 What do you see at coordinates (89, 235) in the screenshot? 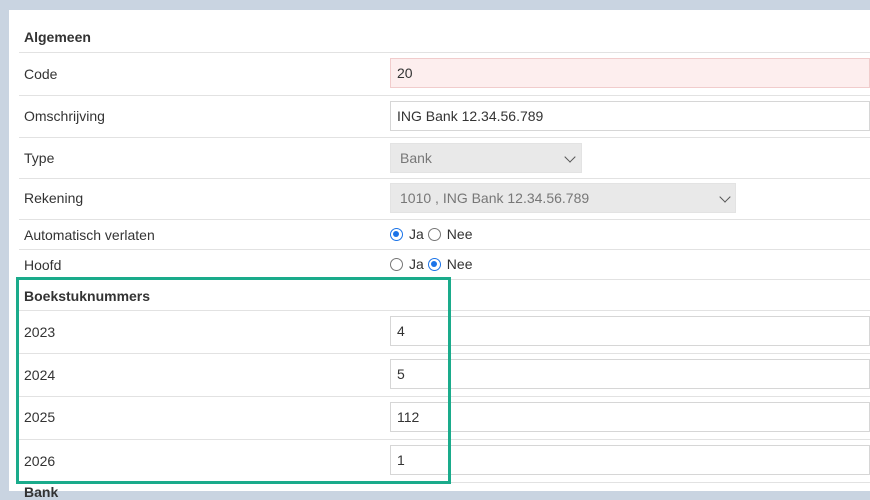
I see `automatisch-verlaten-label: Automatisch verlaten` at bounding box center [89, 235].